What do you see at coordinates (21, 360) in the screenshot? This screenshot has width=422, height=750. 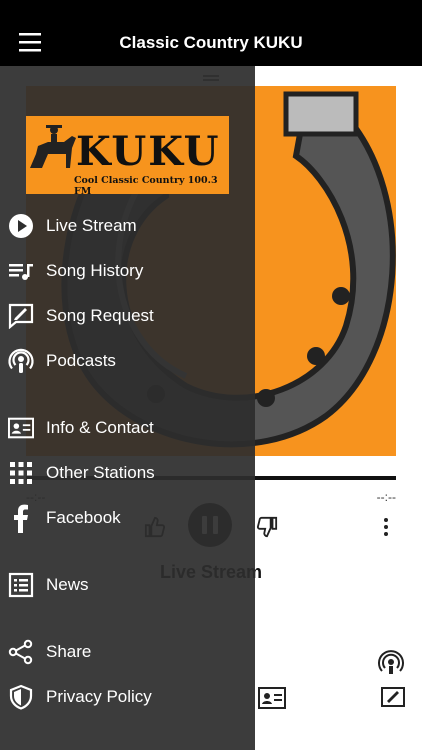 I see `podcast-icon` at bounding box center [21, 360].